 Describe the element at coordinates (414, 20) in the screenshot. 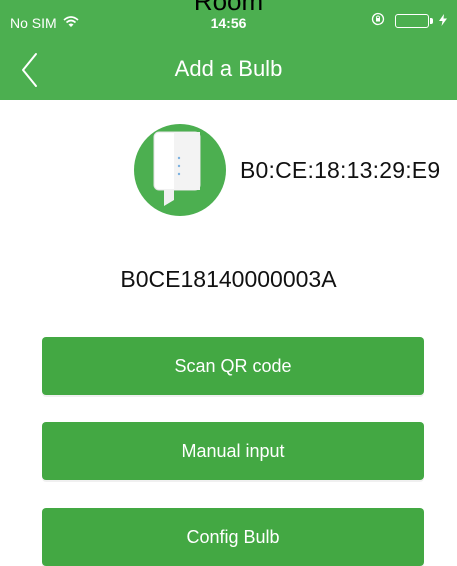

I see `battery-icon` at that location.